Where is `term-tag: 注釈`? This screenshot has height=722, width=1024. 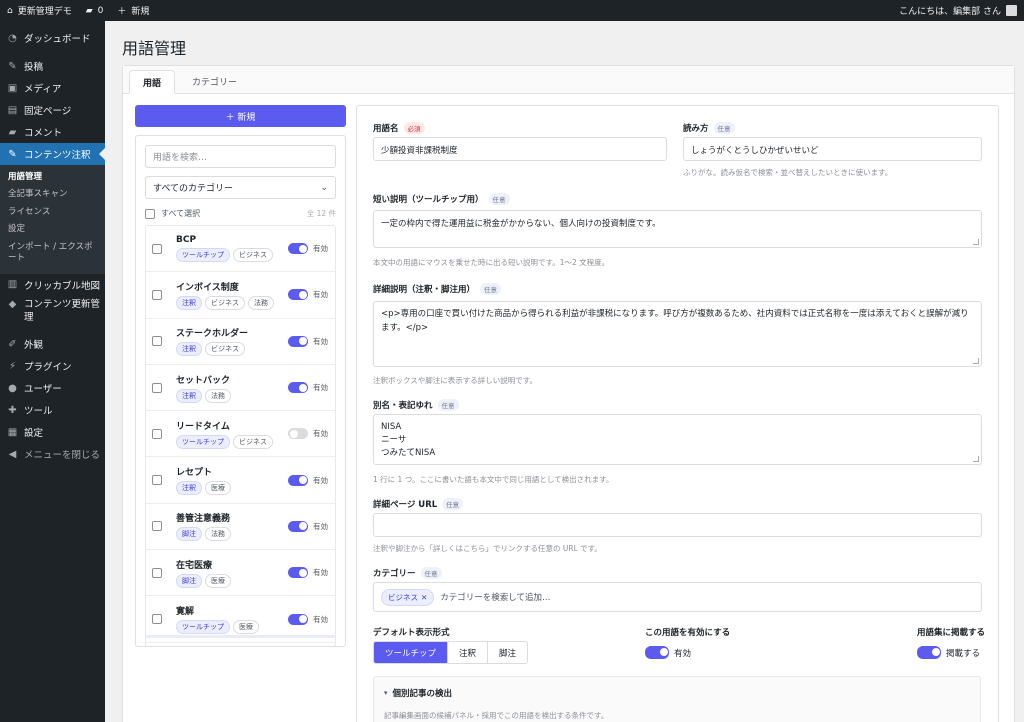
term-tag: 注釈 is located at coordinates (189, 488).